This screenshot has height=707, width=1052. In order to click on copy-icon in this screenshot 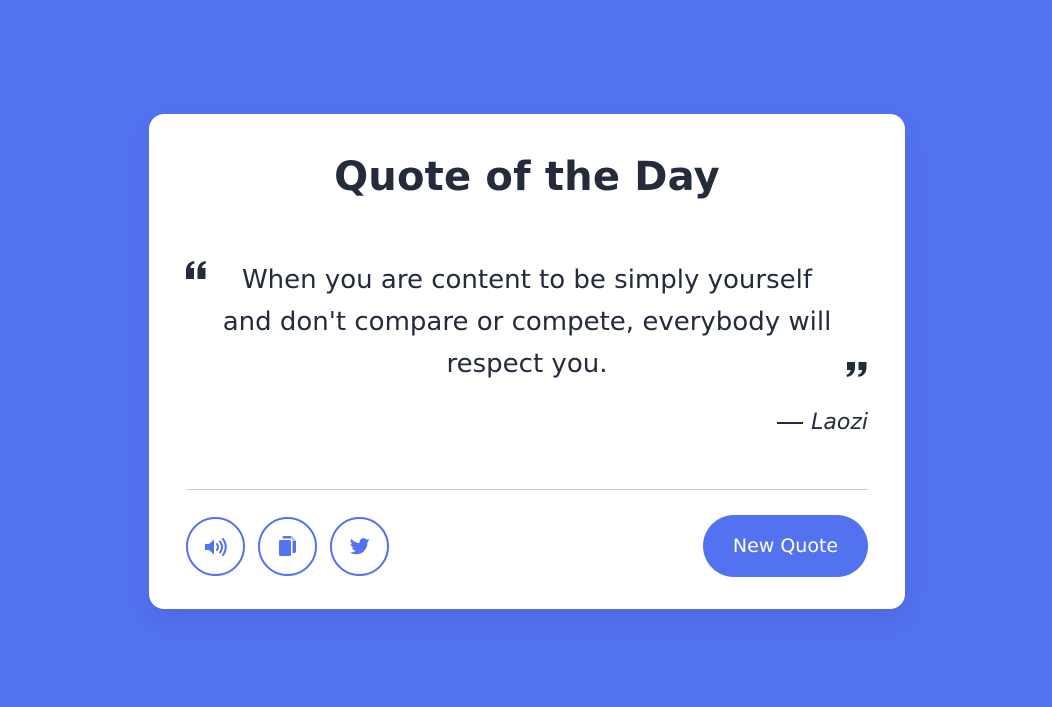, I will do `click(287, 545)`.